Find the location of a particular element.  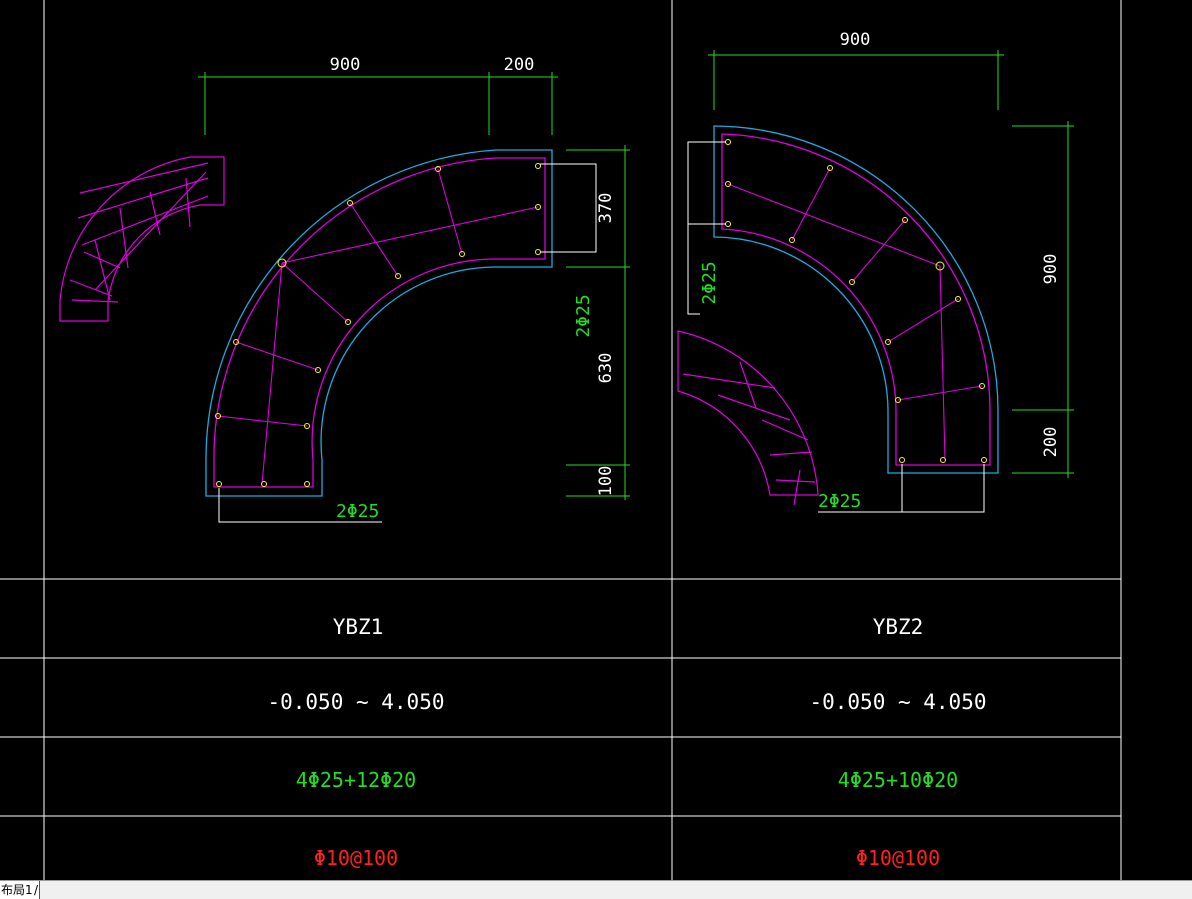

ybz1-dim-right-100: 100 is located at coordinates (606, 481).